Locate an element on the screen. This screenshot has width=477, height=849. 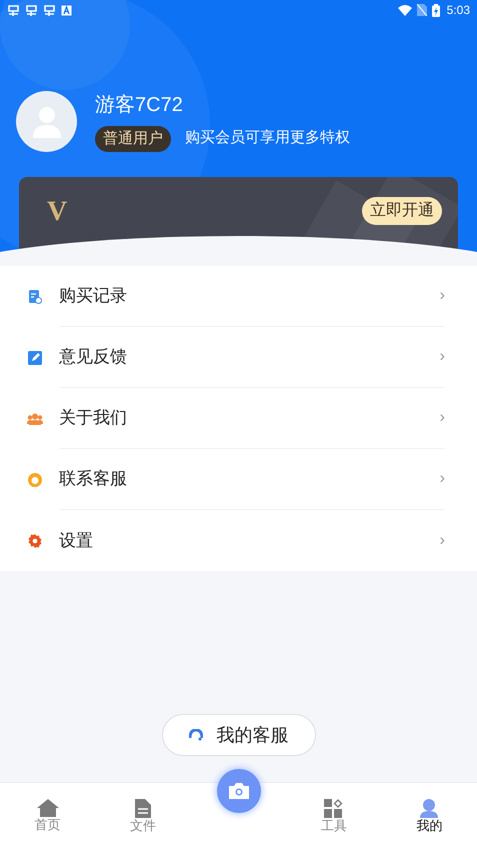
wifi-icon is located at coordinates (405, 10).